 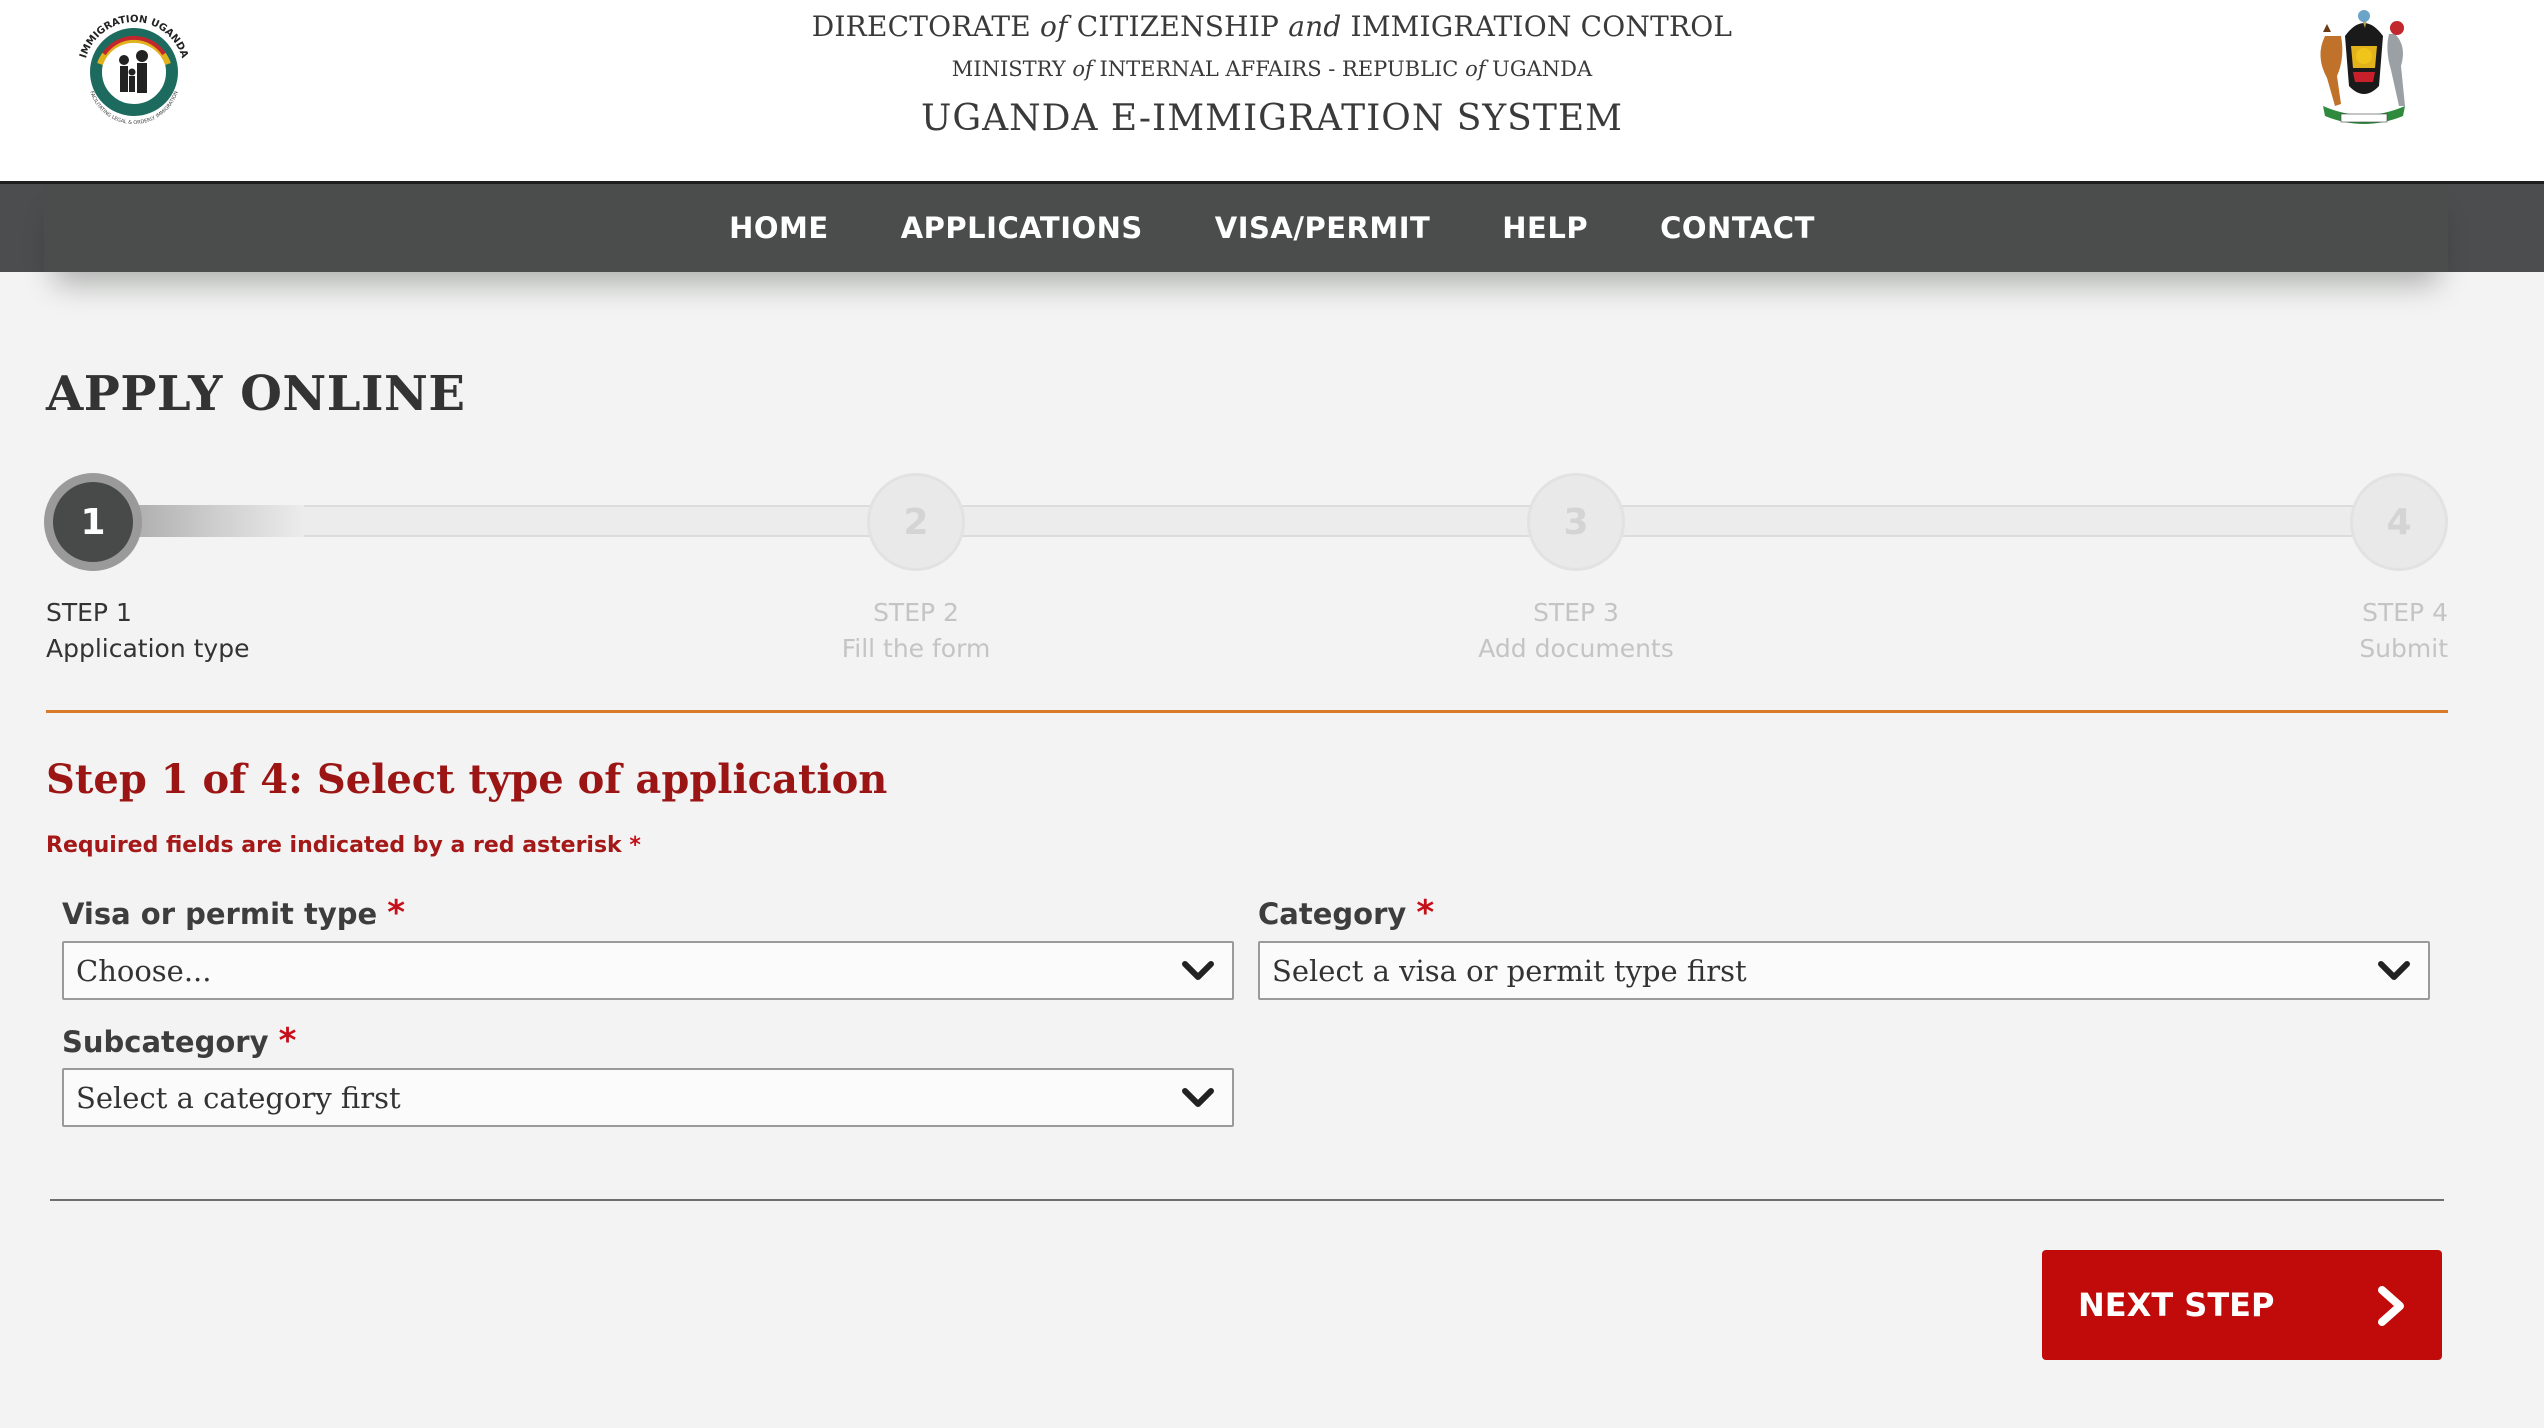 What do you see at coordinates (234, 913) in the screenshot?
I see `visa-type-label: Visa or permit type *` at bounding box center [234, 913].